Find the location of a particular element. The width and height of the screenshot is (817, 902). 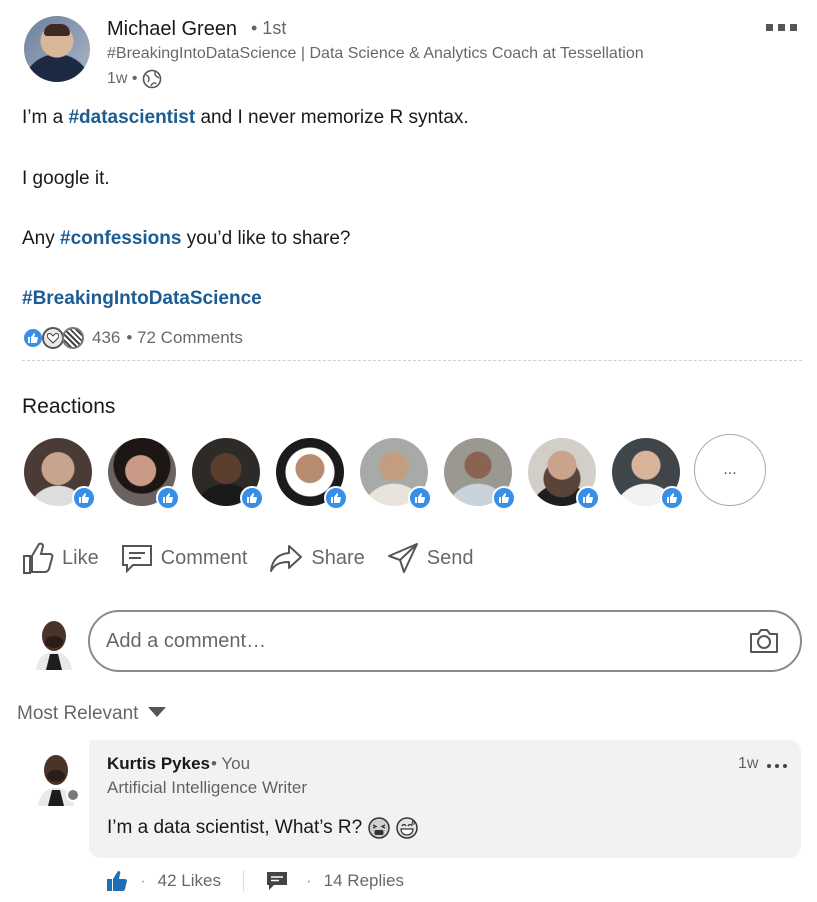

post-text: Any is located at coordinates (41, 238).